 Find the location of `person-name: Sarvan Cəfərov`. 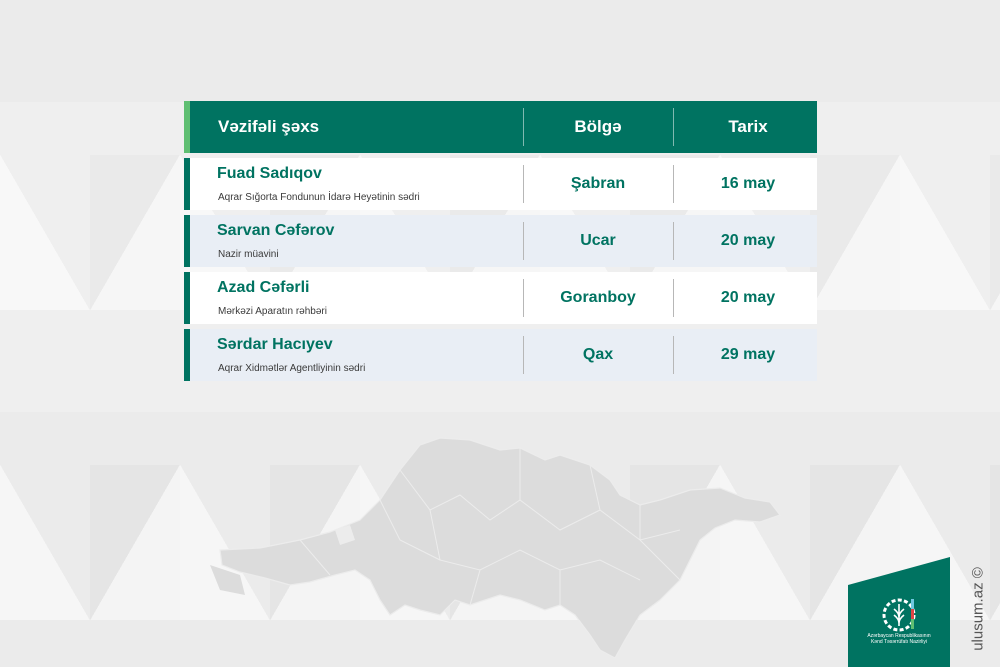

person-name: Sarvan Cəfərov is located at coordinates (276, 230).